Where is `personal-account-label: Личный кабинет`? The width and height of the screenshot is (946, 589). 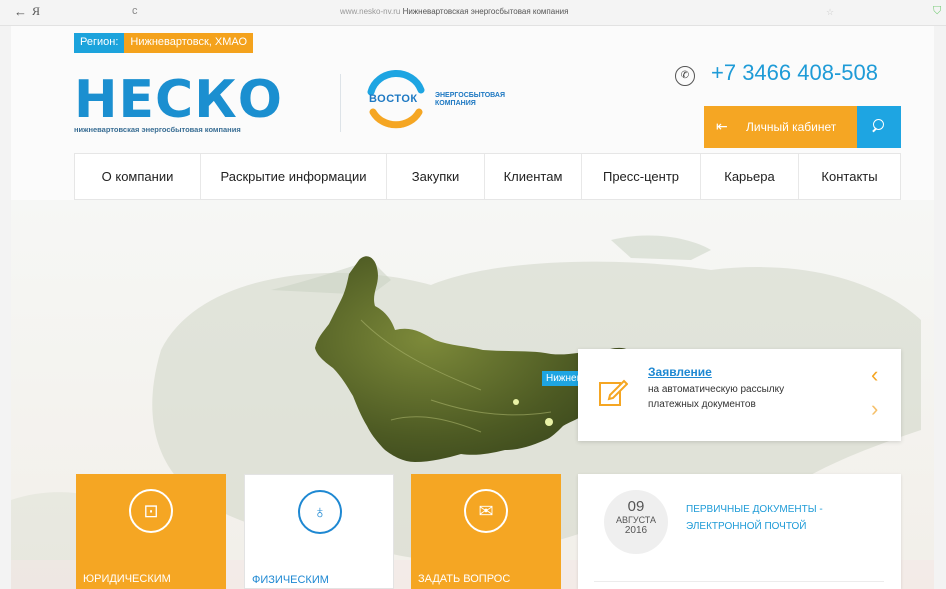 personal-account-label: Личный кабинет is located at coordinates (791, 127).